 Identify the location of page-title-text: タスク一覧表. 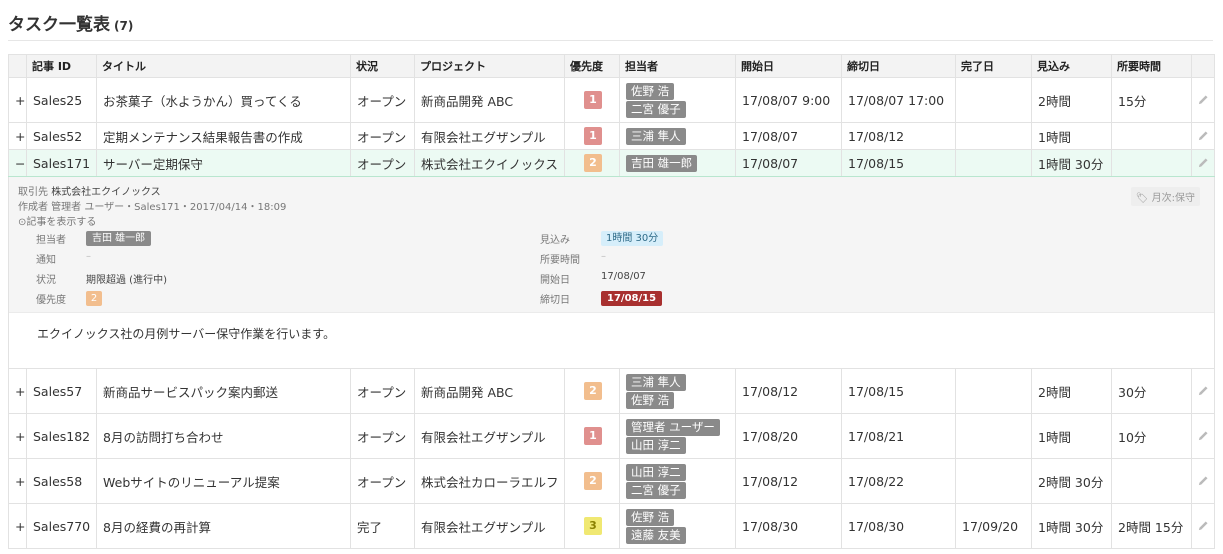
(59, 25).